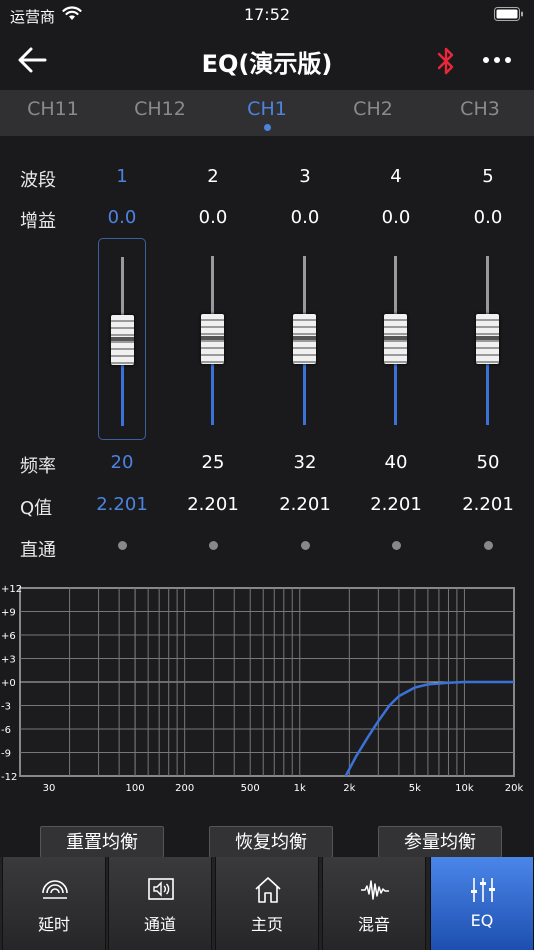 The width and height of the screenshot is (534, 950). I want to click on band-number: 2, so click(213, 176).